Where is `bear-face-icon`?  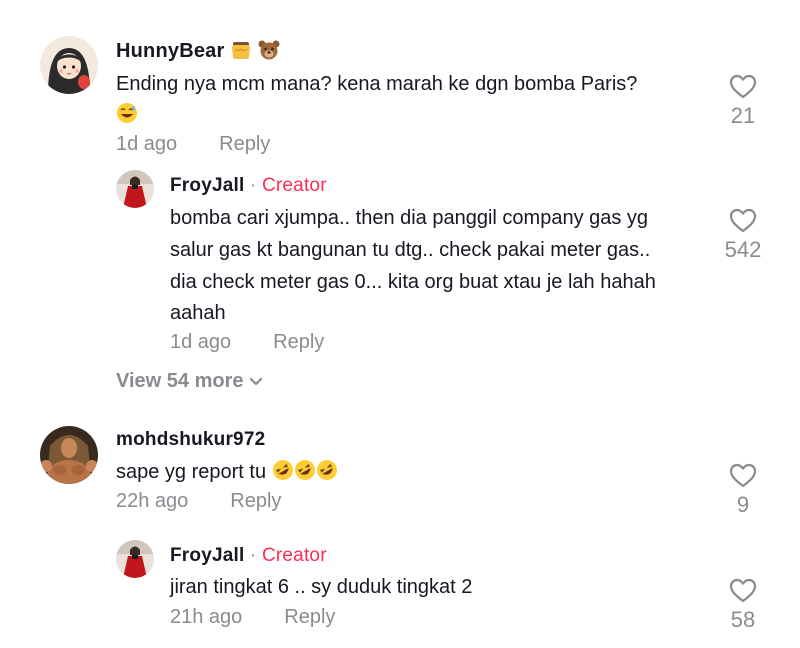 bear-face-icon is located at coordinates (269, 53).